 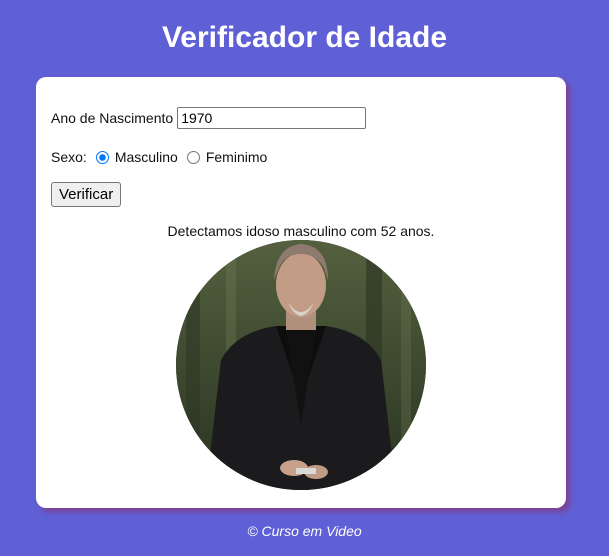 I want to click on radio-masculino-label: Masculino, so click(x=146, y=157).